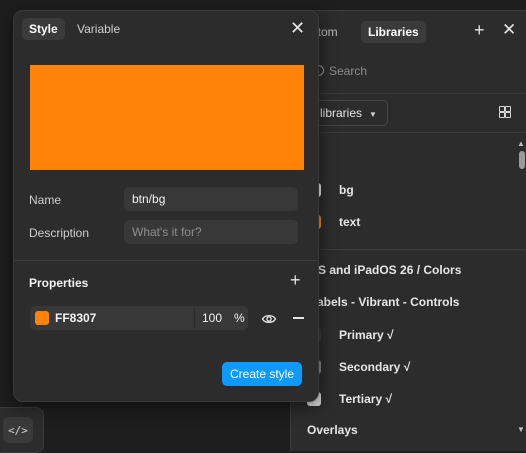 The height and width of the screenshot is (453, 526). I want to click on name-label: Name, so click(45, 200).